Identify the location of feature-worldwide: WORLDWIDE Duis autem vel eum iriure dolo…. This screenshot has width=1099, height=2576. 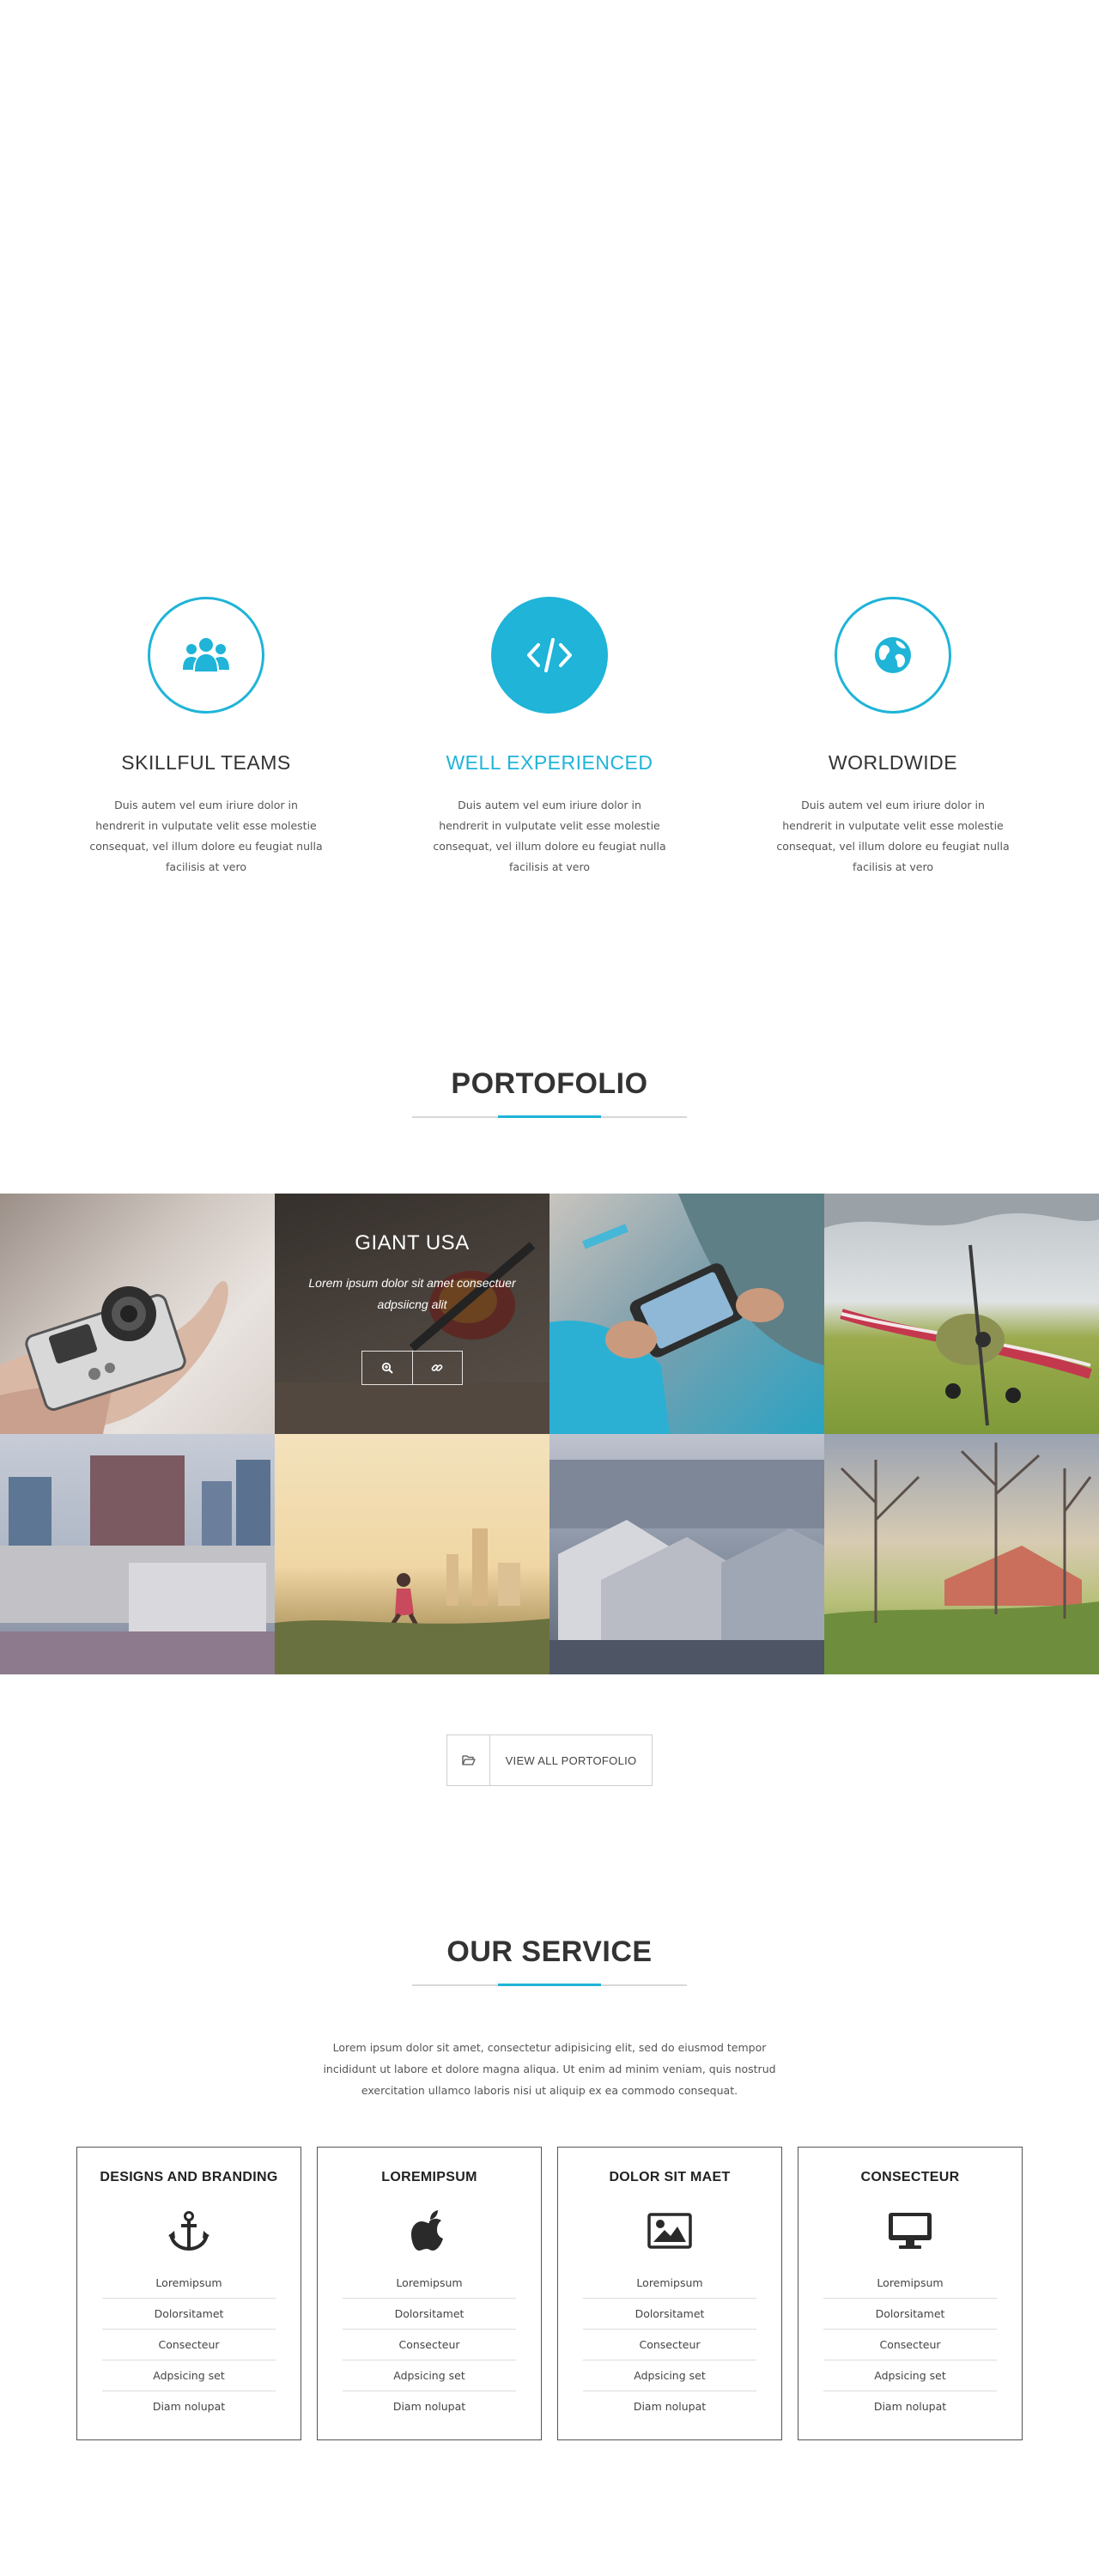
(893, 737).